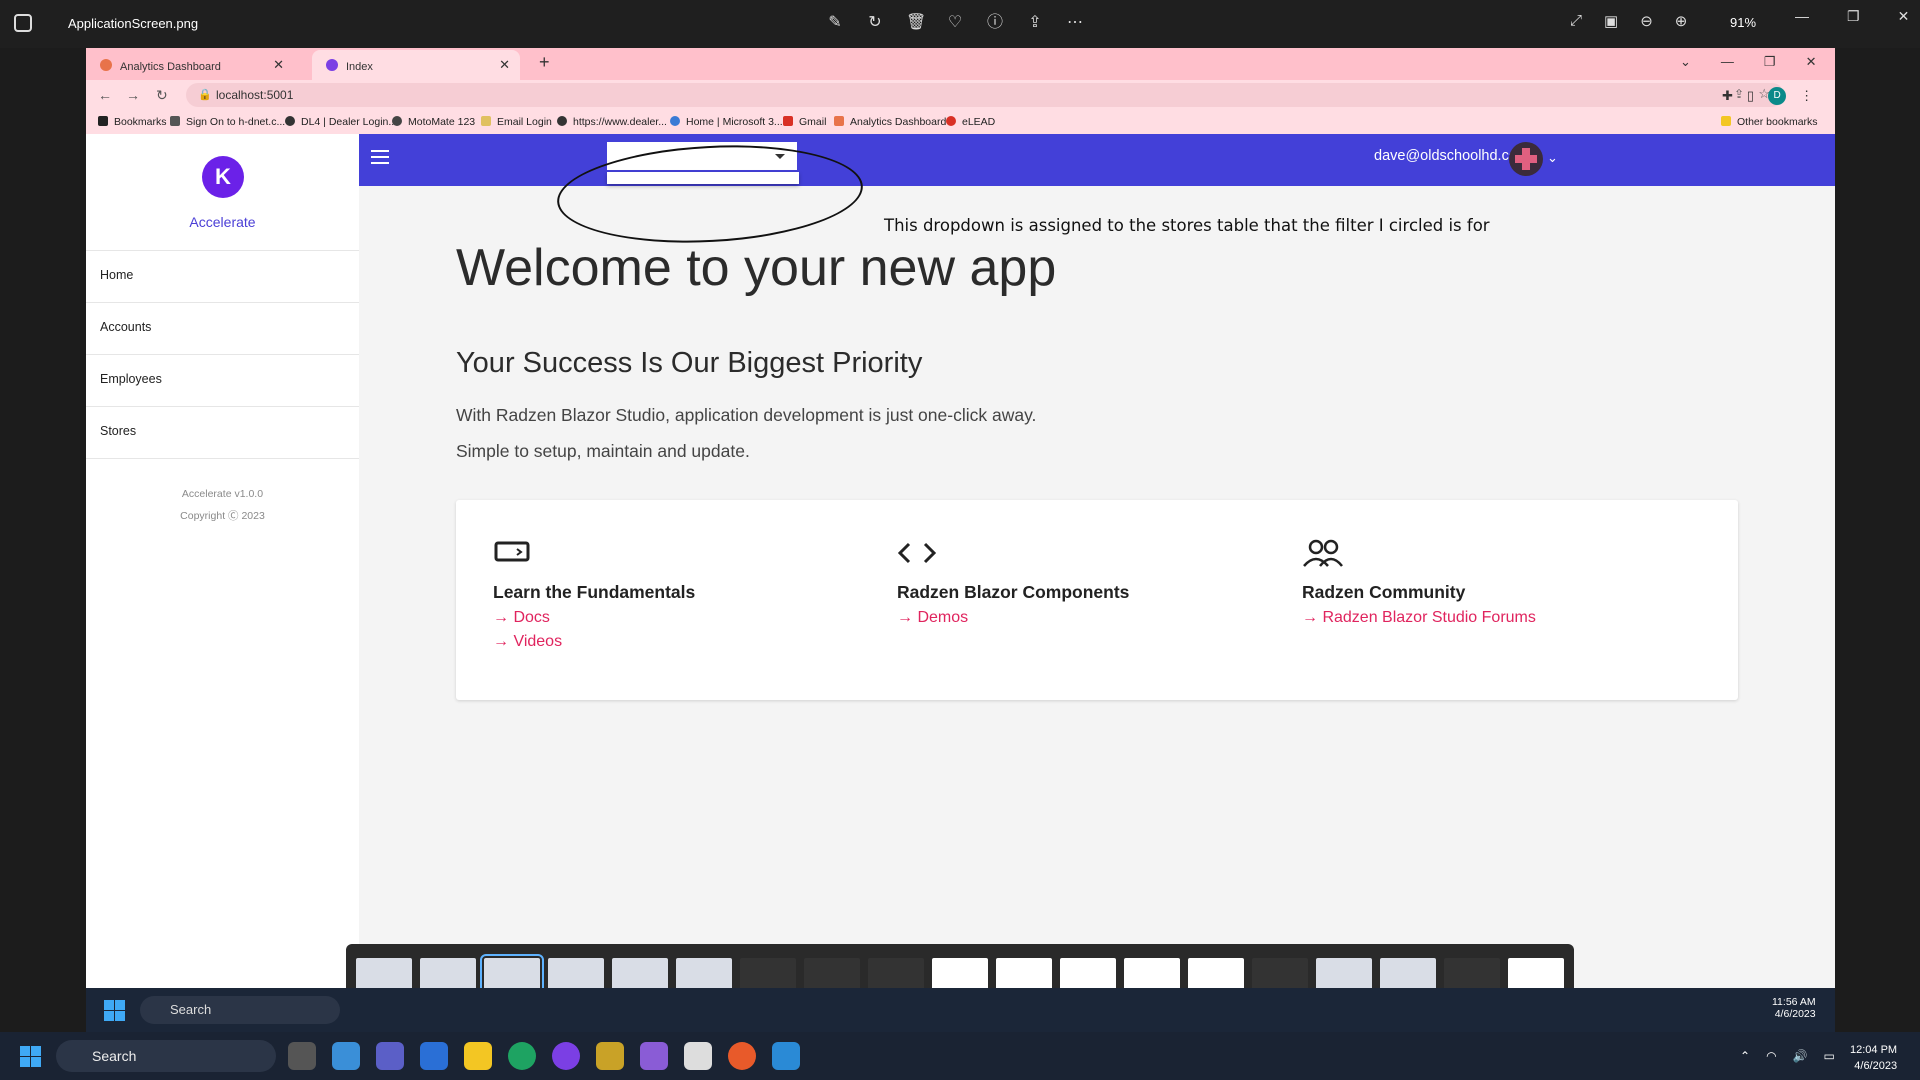 The height and width of the screenshot is (1080, 1920). I want to click on taskbar-clock: 12:04 PM 4/6/2023, so click(1873, 1058).